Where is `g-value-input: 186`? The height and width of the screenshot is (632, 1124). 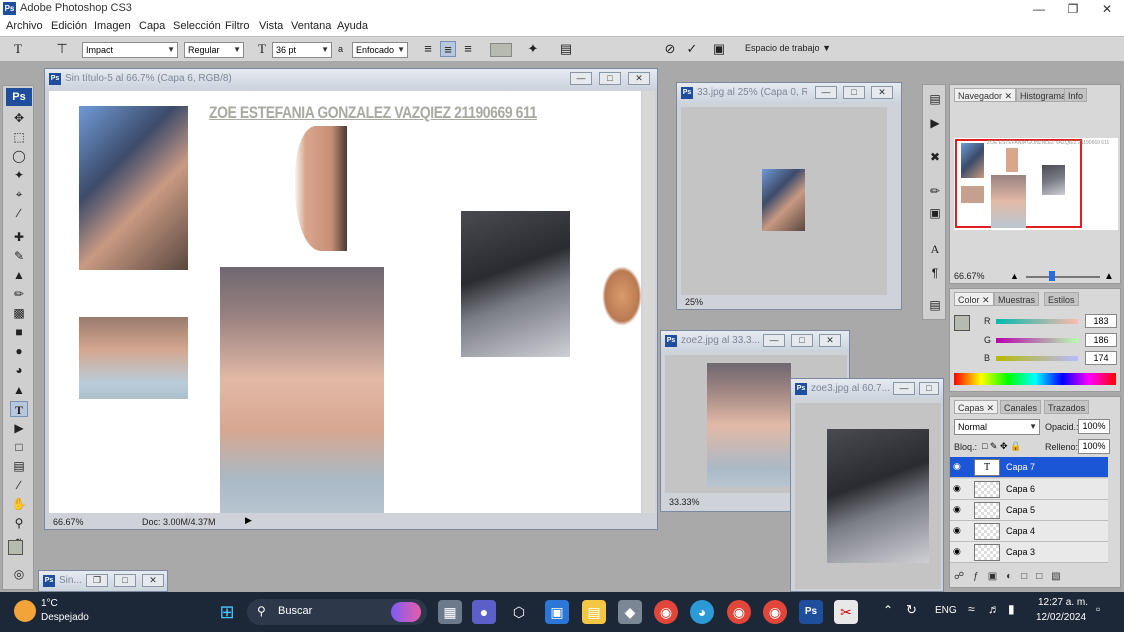 g-value-input: 186 is located at coordinates (1101, 340).